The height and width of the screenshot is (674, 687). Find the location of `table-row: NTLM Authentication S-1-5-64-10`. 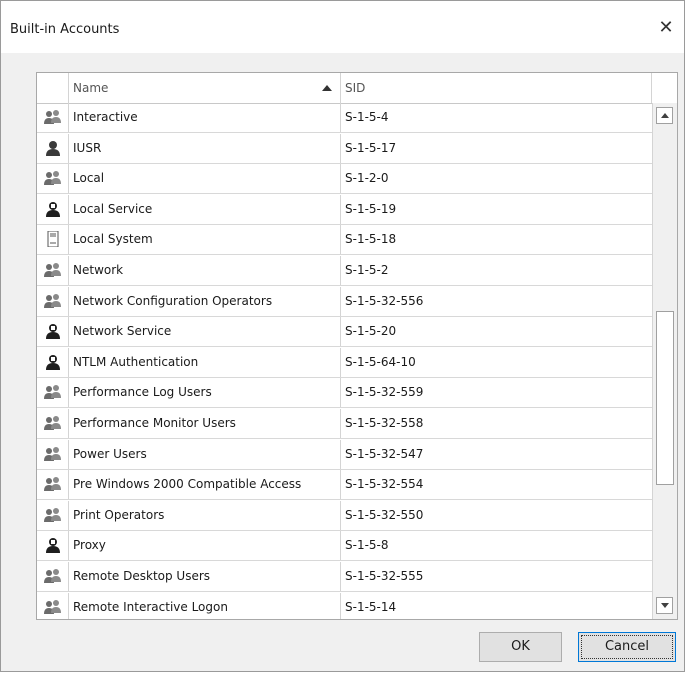

table-row: NTLM Authentication S-1-5-64-10 is located at coordinates (344, 362).